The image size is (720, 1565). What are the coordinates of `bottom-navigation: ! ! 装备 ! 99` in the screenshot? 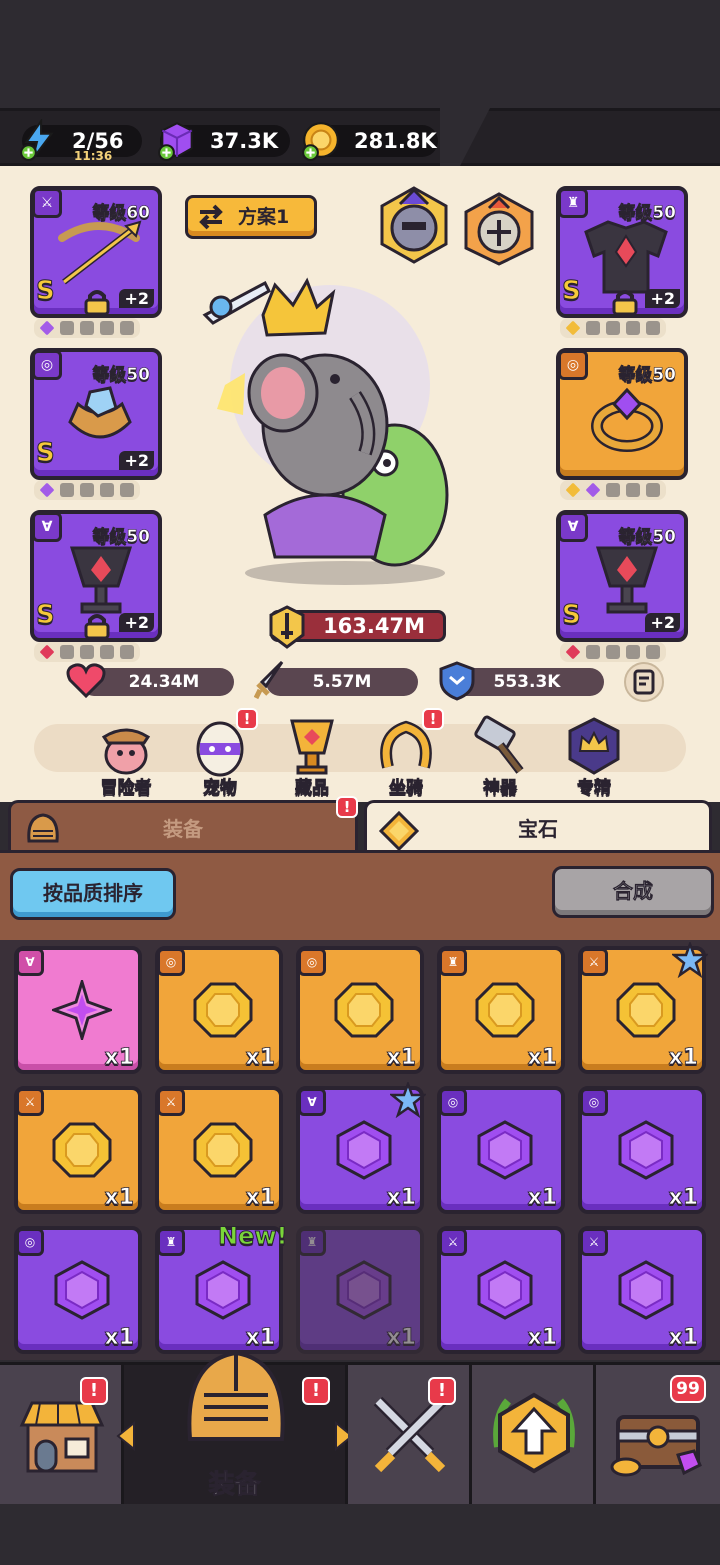 It's located at (360, 1428).